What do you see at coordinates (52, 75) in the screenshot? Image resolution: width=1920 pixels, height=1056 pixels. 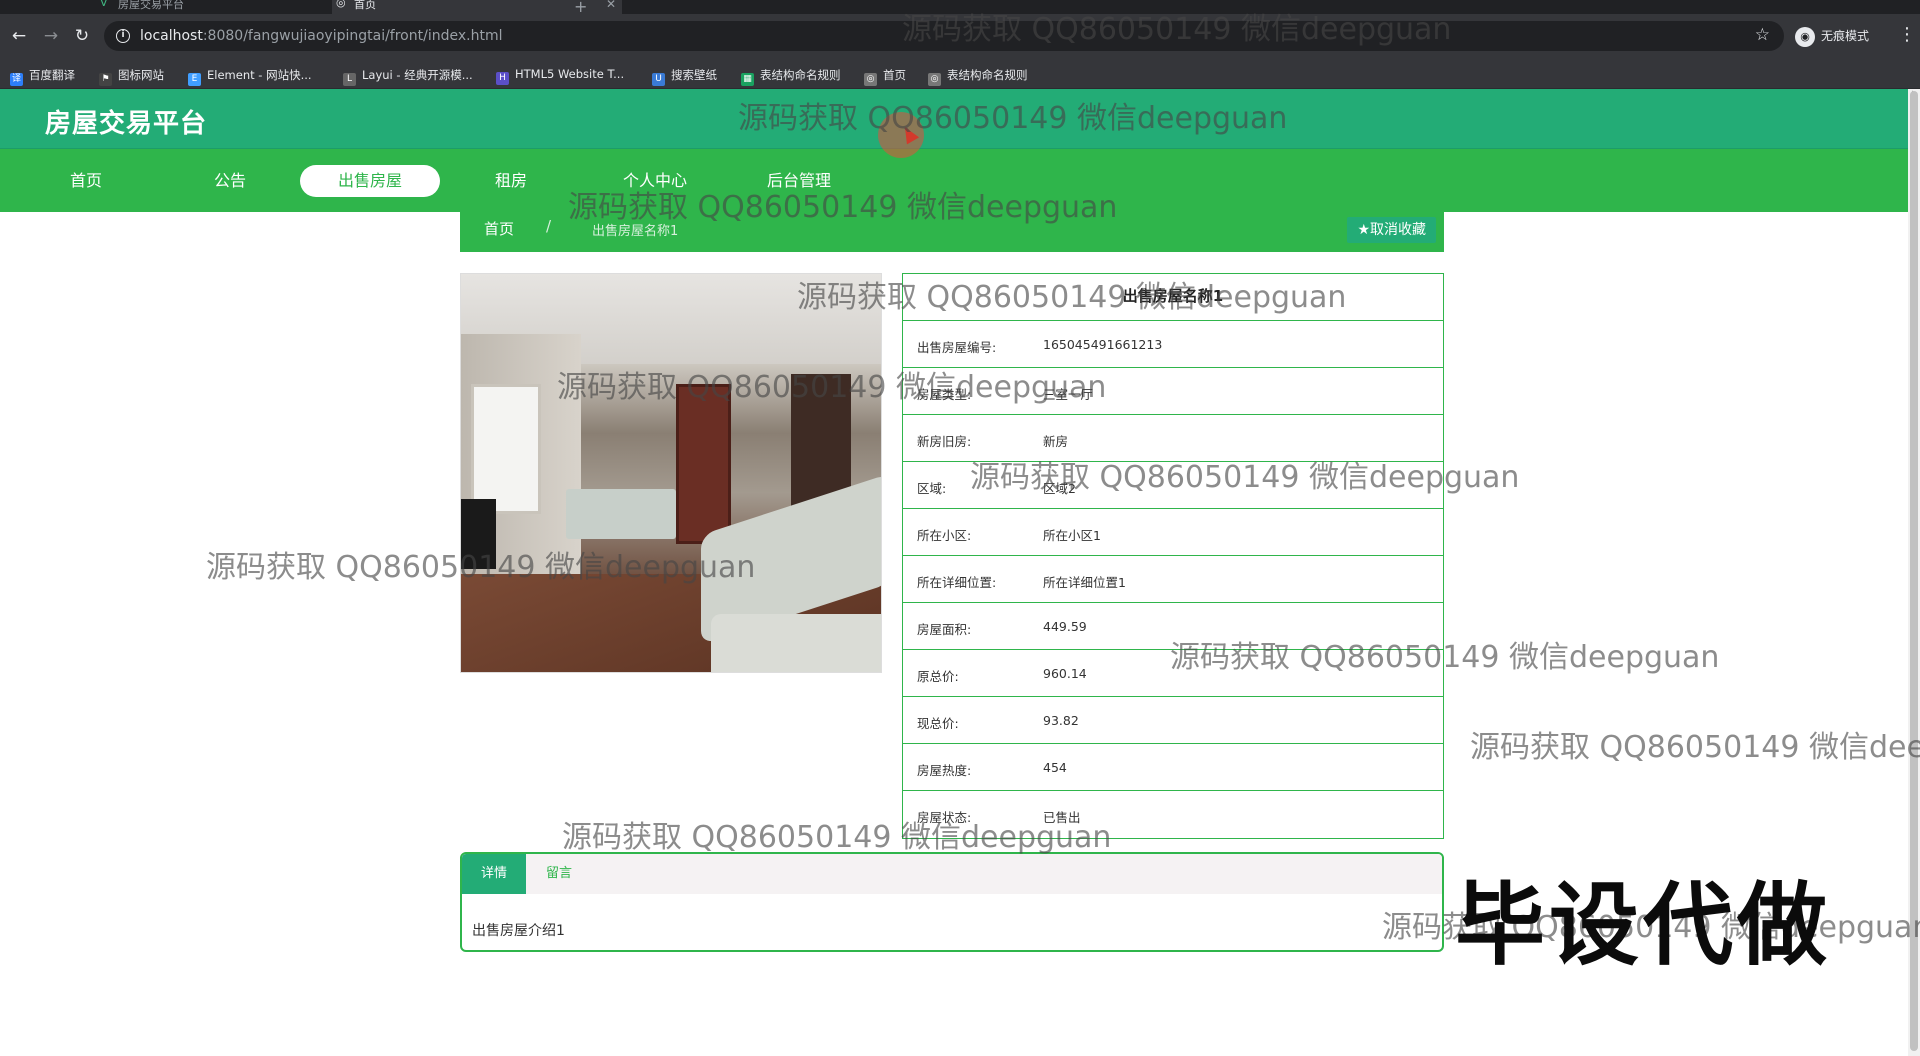 I see `bookmark-label: 百度翻译` at bounding box center [52, 75].